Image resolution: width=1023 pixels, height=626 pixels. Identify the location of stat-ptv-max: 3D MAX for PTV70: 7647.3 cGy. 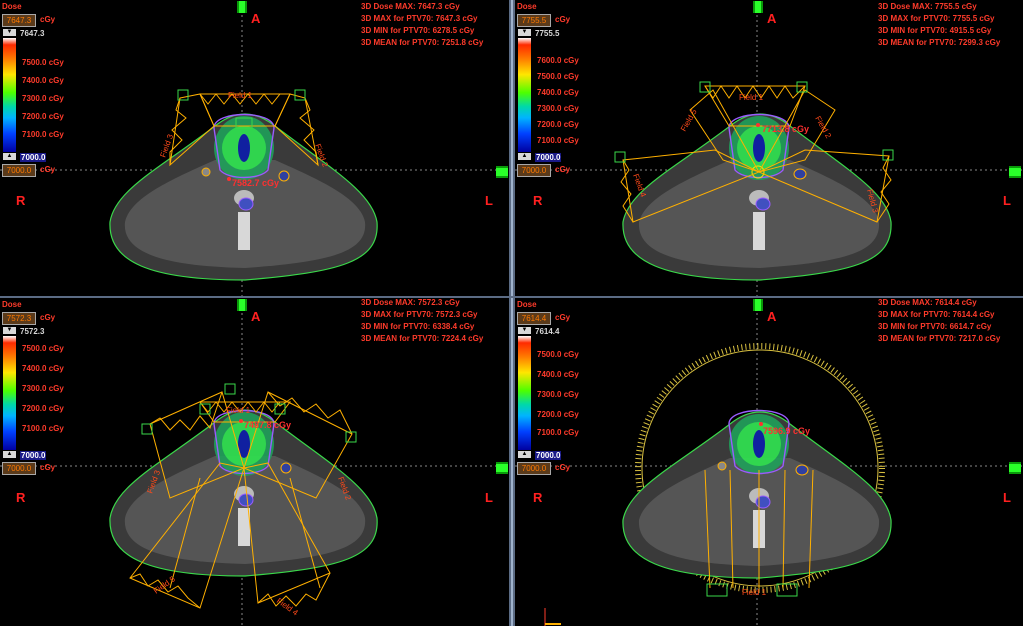
(419, 18).